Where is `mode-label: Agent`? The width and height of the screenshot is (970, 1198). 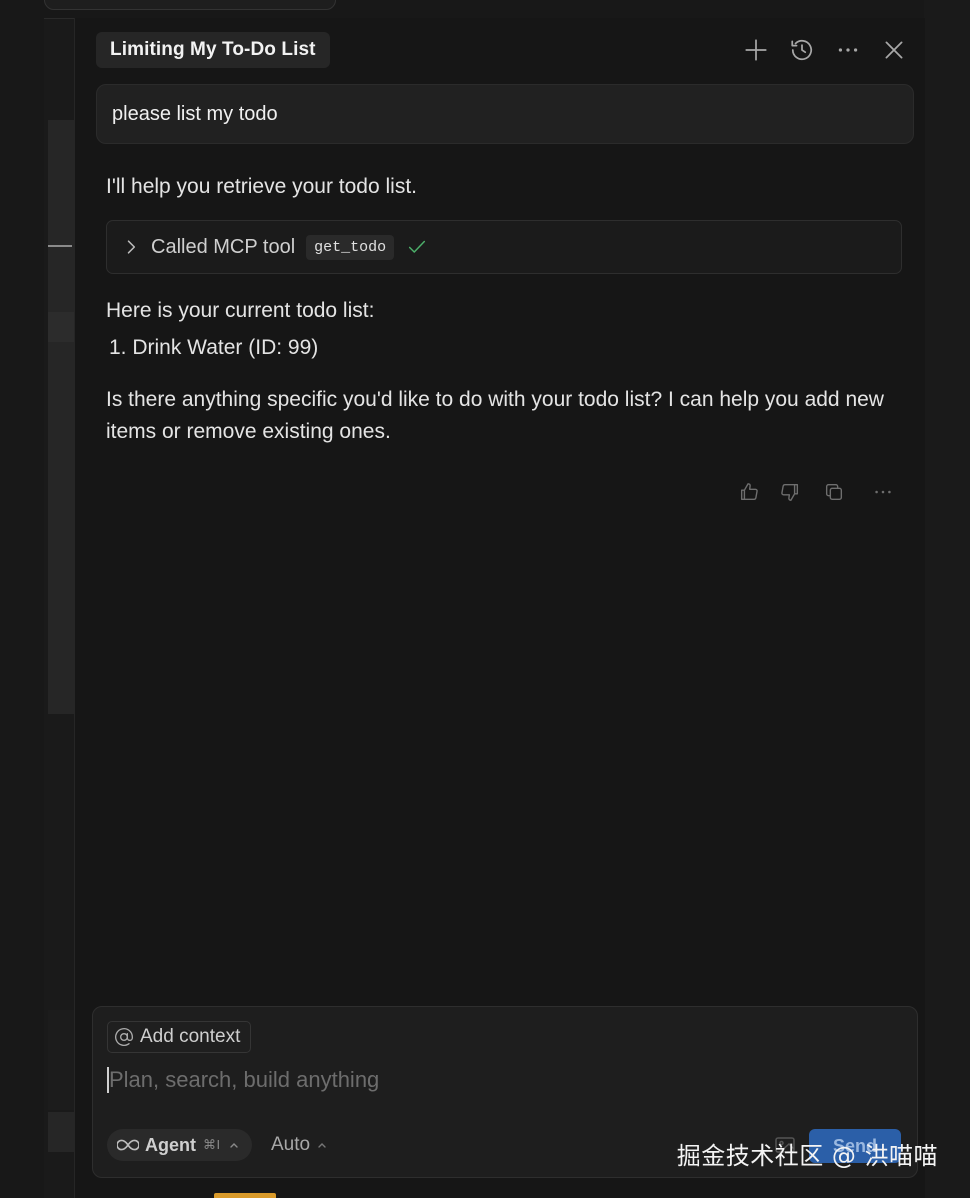
mode-label: Agent is located at coordinates (170, 1144).